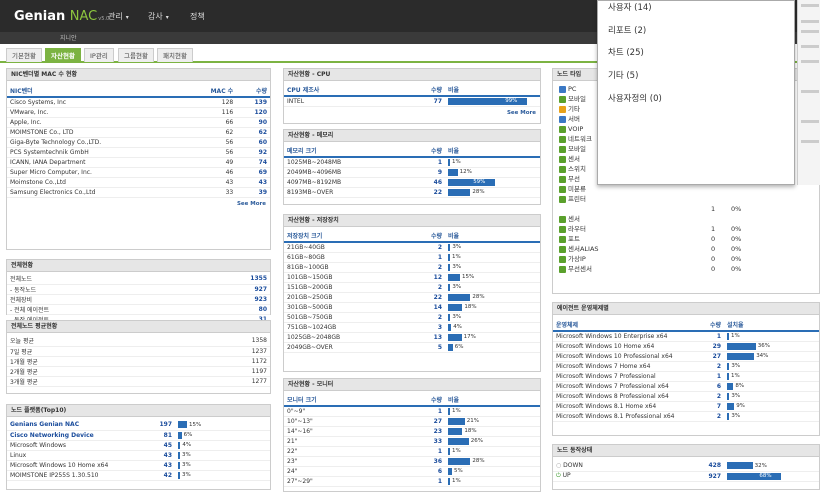 The height and width of the screenshot is (492, 820). Describe the element at coordinates (412, 287) in the screenshot. I see `table-row: 151GB~200GB 2 3%` at that location.